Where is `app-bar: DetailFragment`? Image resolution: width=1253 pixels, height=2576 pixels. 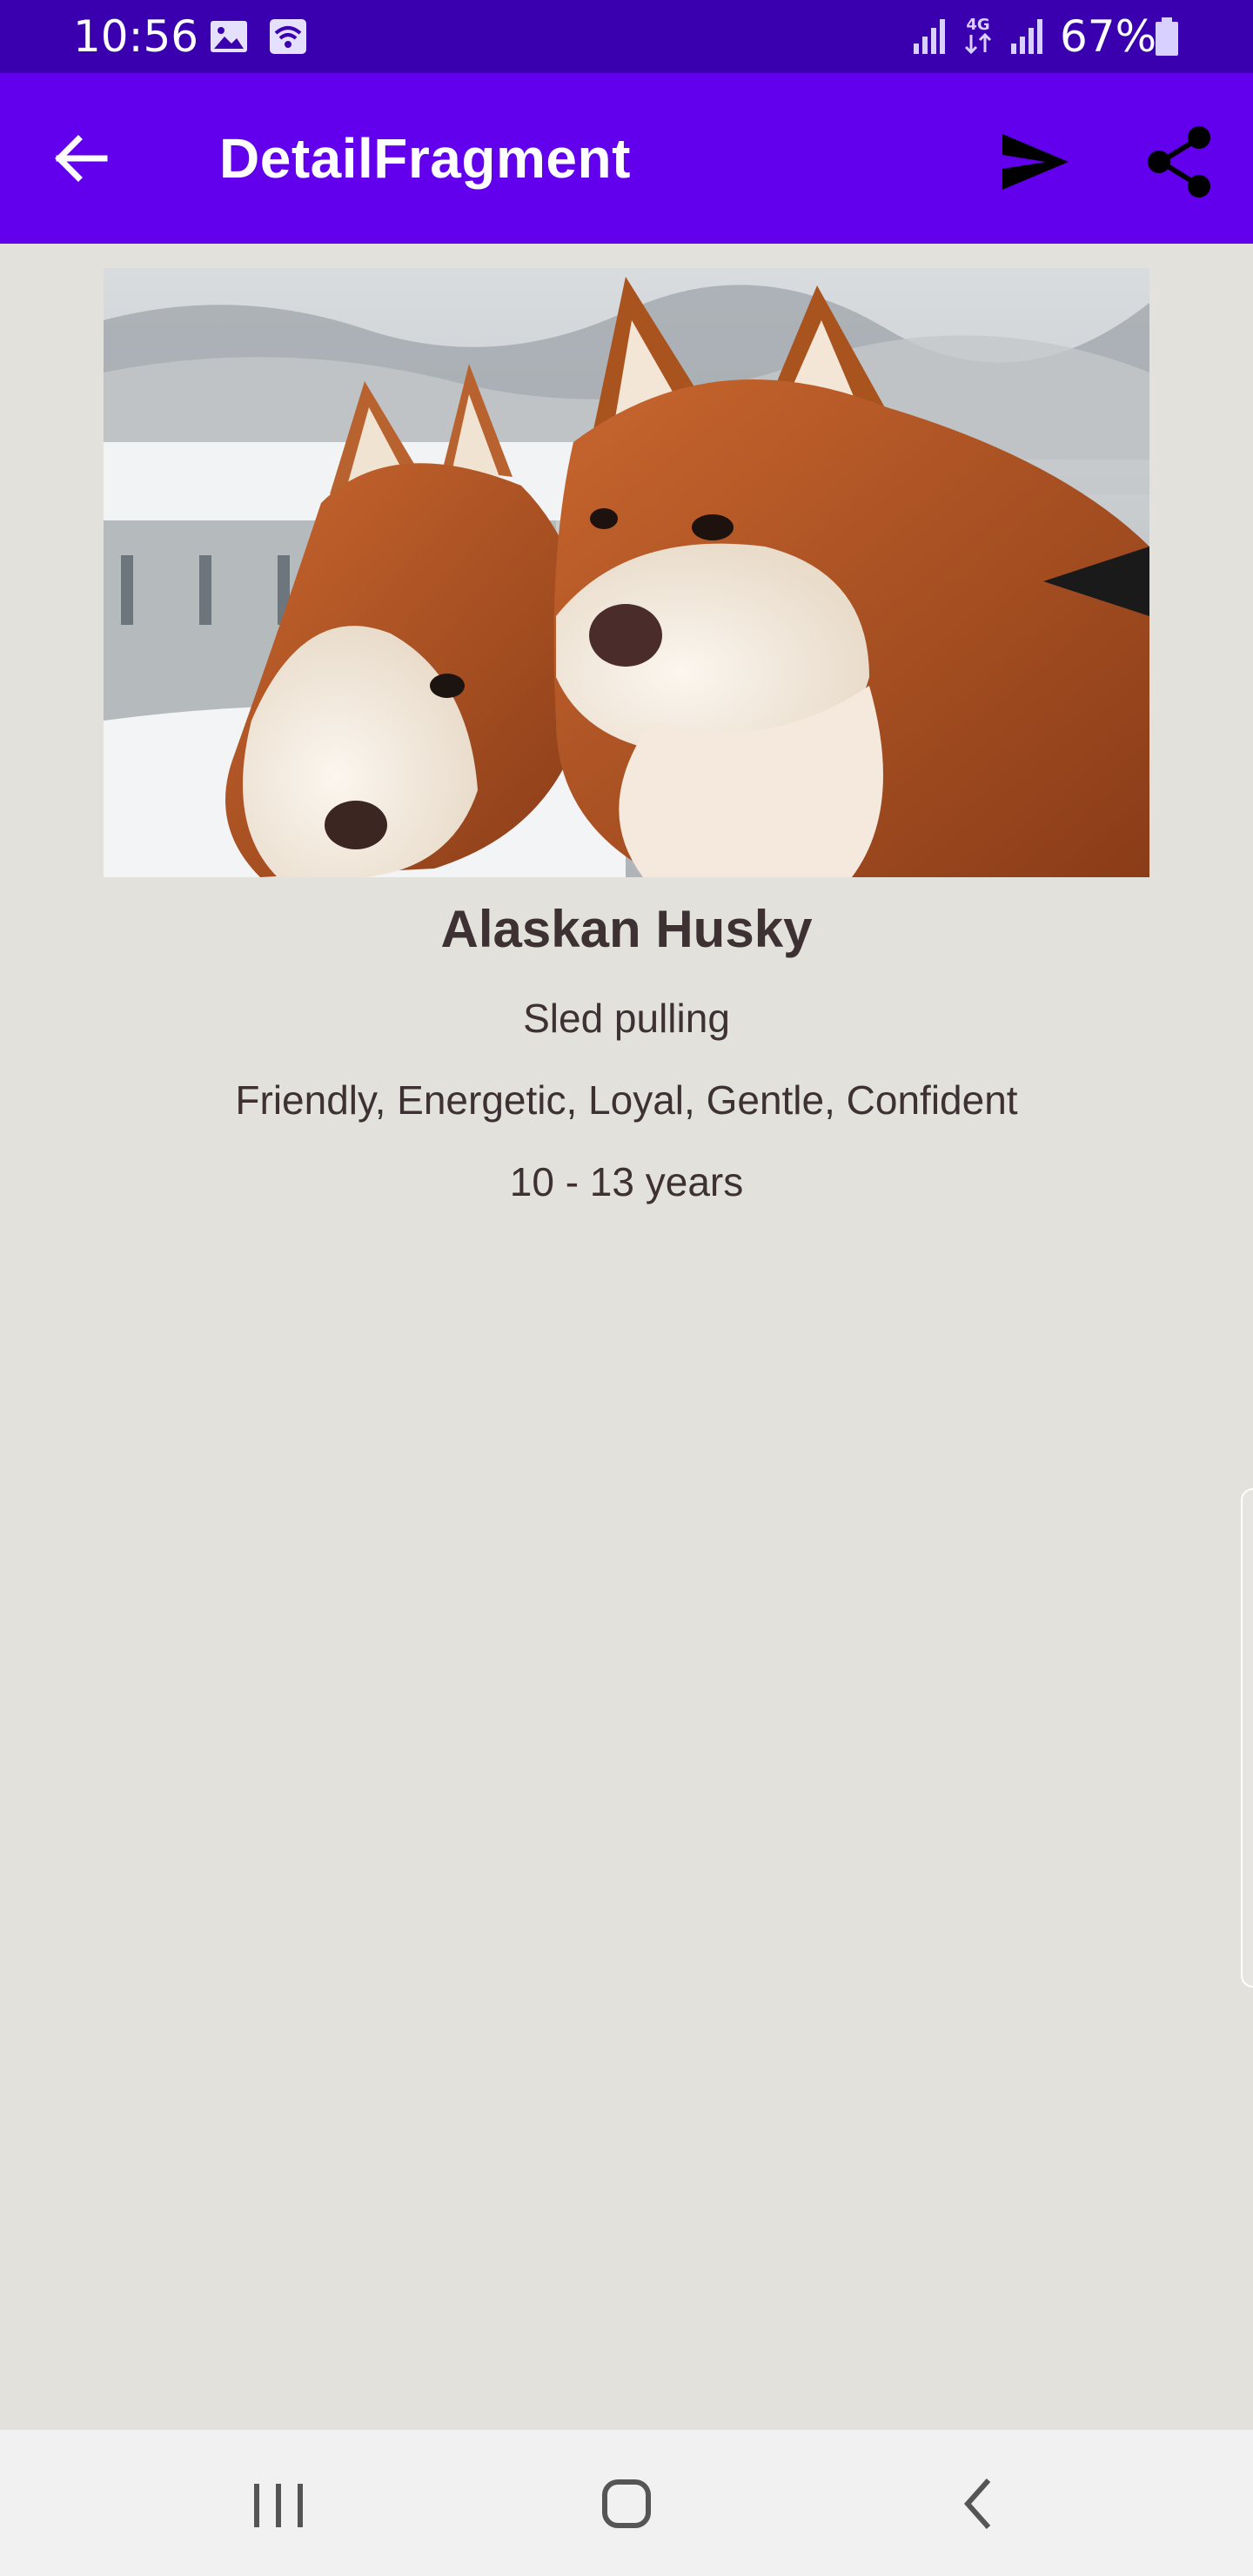
app-bar: DetailFragment is located at coordinates (626, 158).